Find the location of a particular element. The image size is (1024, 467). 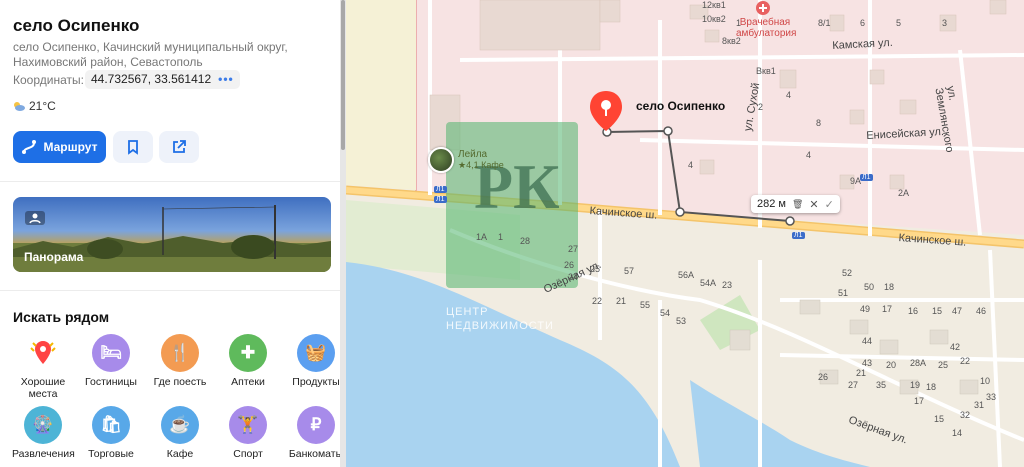

house-number: 1 is located at coordinates (501, 237).